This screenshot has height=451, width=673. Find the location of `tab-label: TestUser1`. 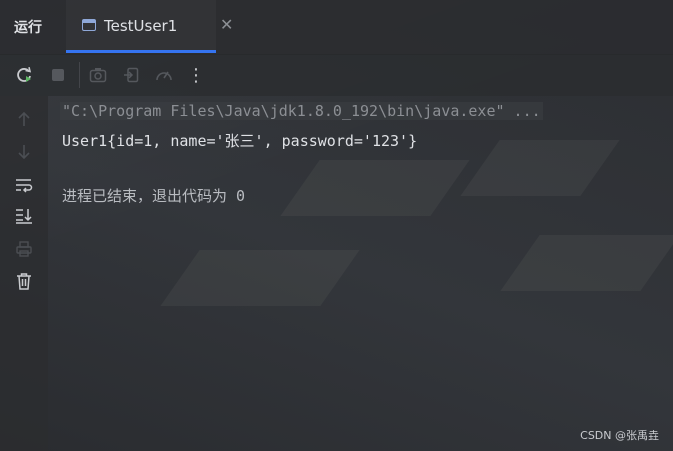

tab-label: TestUser1 is located at coordinates (141, 26).